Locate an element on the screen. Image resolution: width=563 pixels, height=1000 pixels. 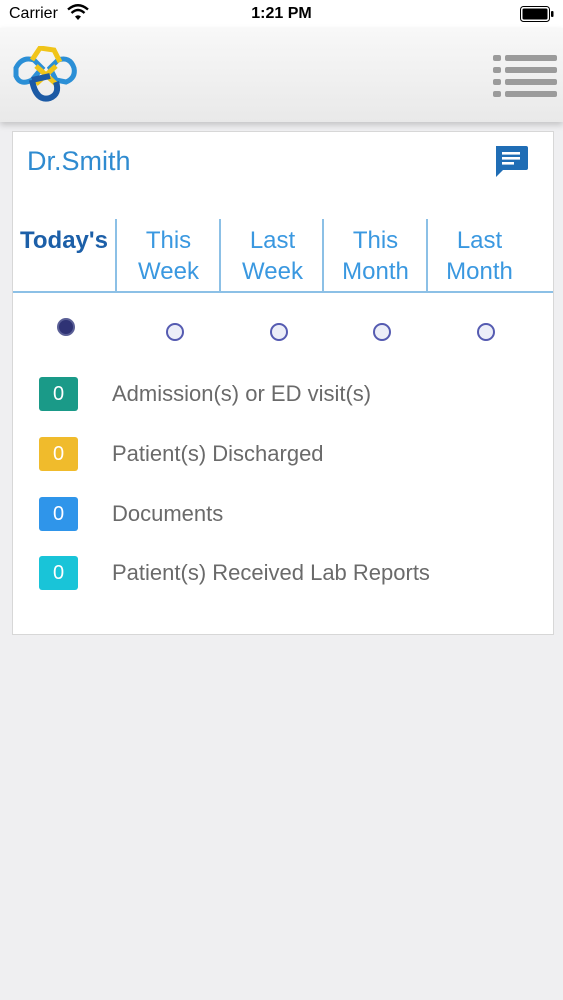
stat-label: Patient(s) Received Lab Reports is located at coordinates (271, 572).